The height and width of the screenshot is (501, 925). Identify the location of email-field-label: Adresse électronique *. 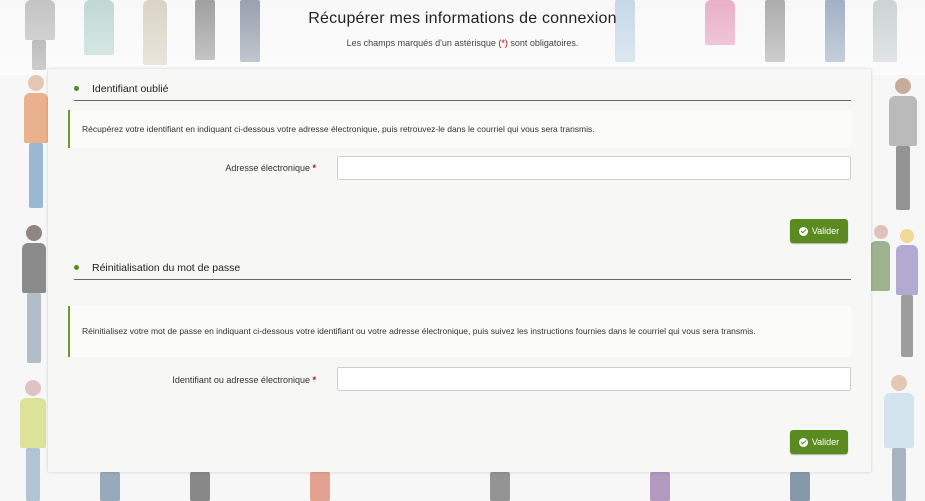
(222, 168).